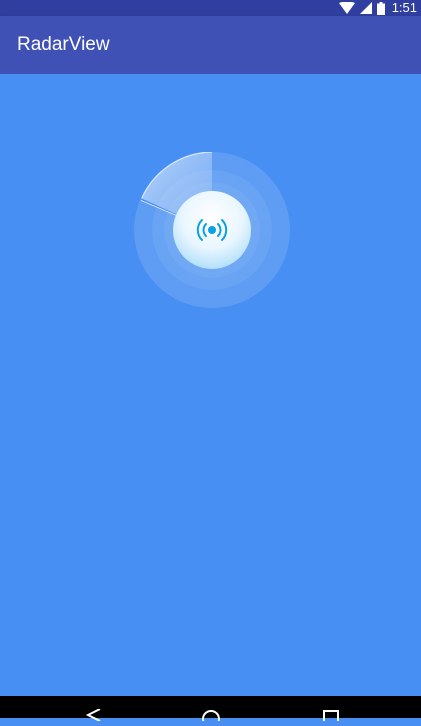 This screenshot has width=421, height=726. I want to click on status-time: 1:51, so click(404, 7).